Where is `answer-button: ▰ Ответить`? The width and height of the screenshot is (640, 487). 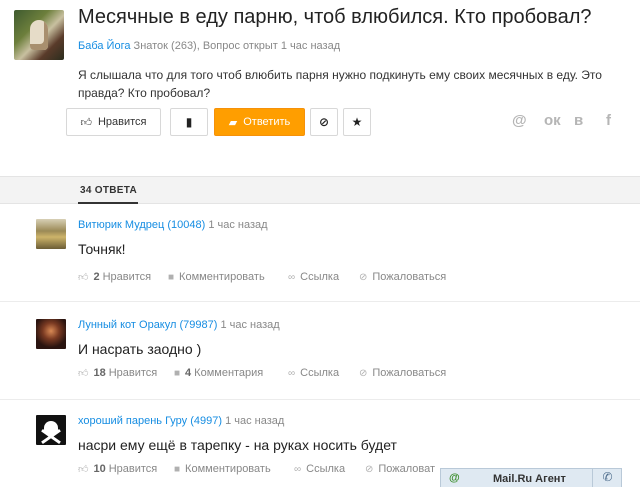
answer-button: ▰ Ответить is located at coordinates (259, 122).